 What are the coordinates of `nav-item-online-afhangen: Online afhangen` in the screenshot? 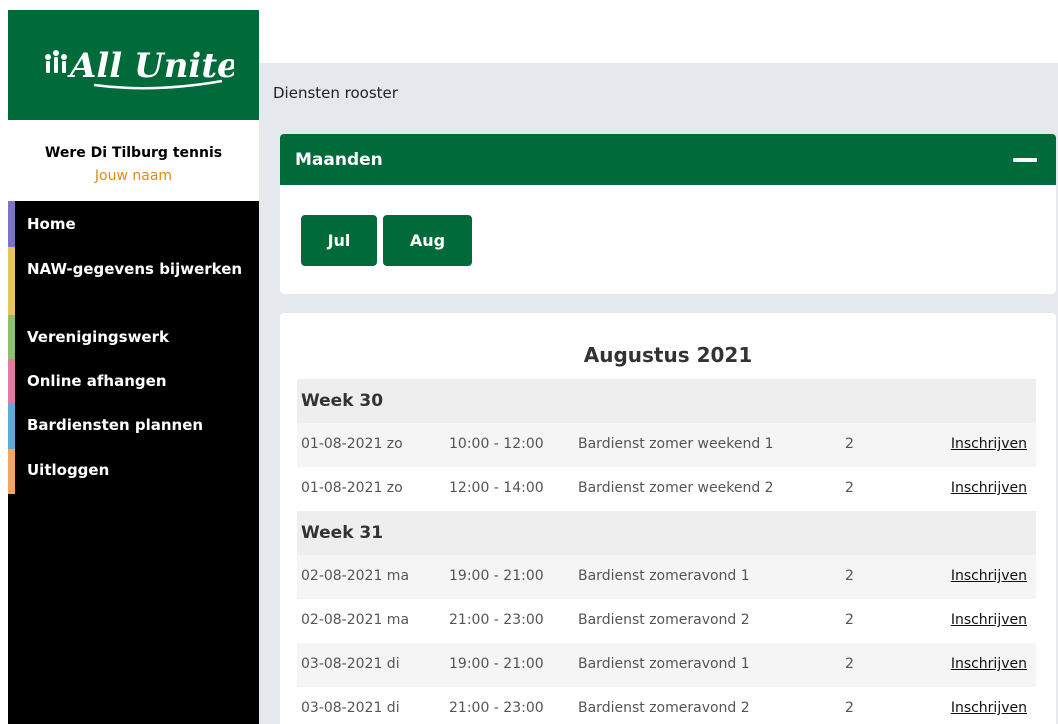 It's located at (133, 381).